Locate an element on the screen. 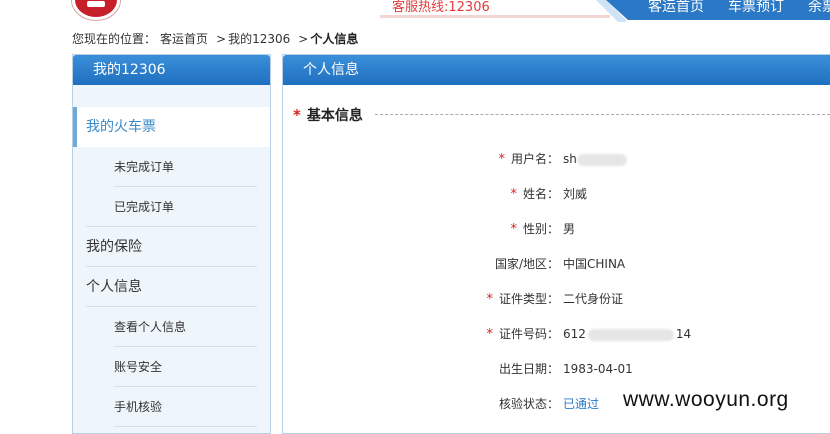  top-nav is located at coordinates (718, 10).